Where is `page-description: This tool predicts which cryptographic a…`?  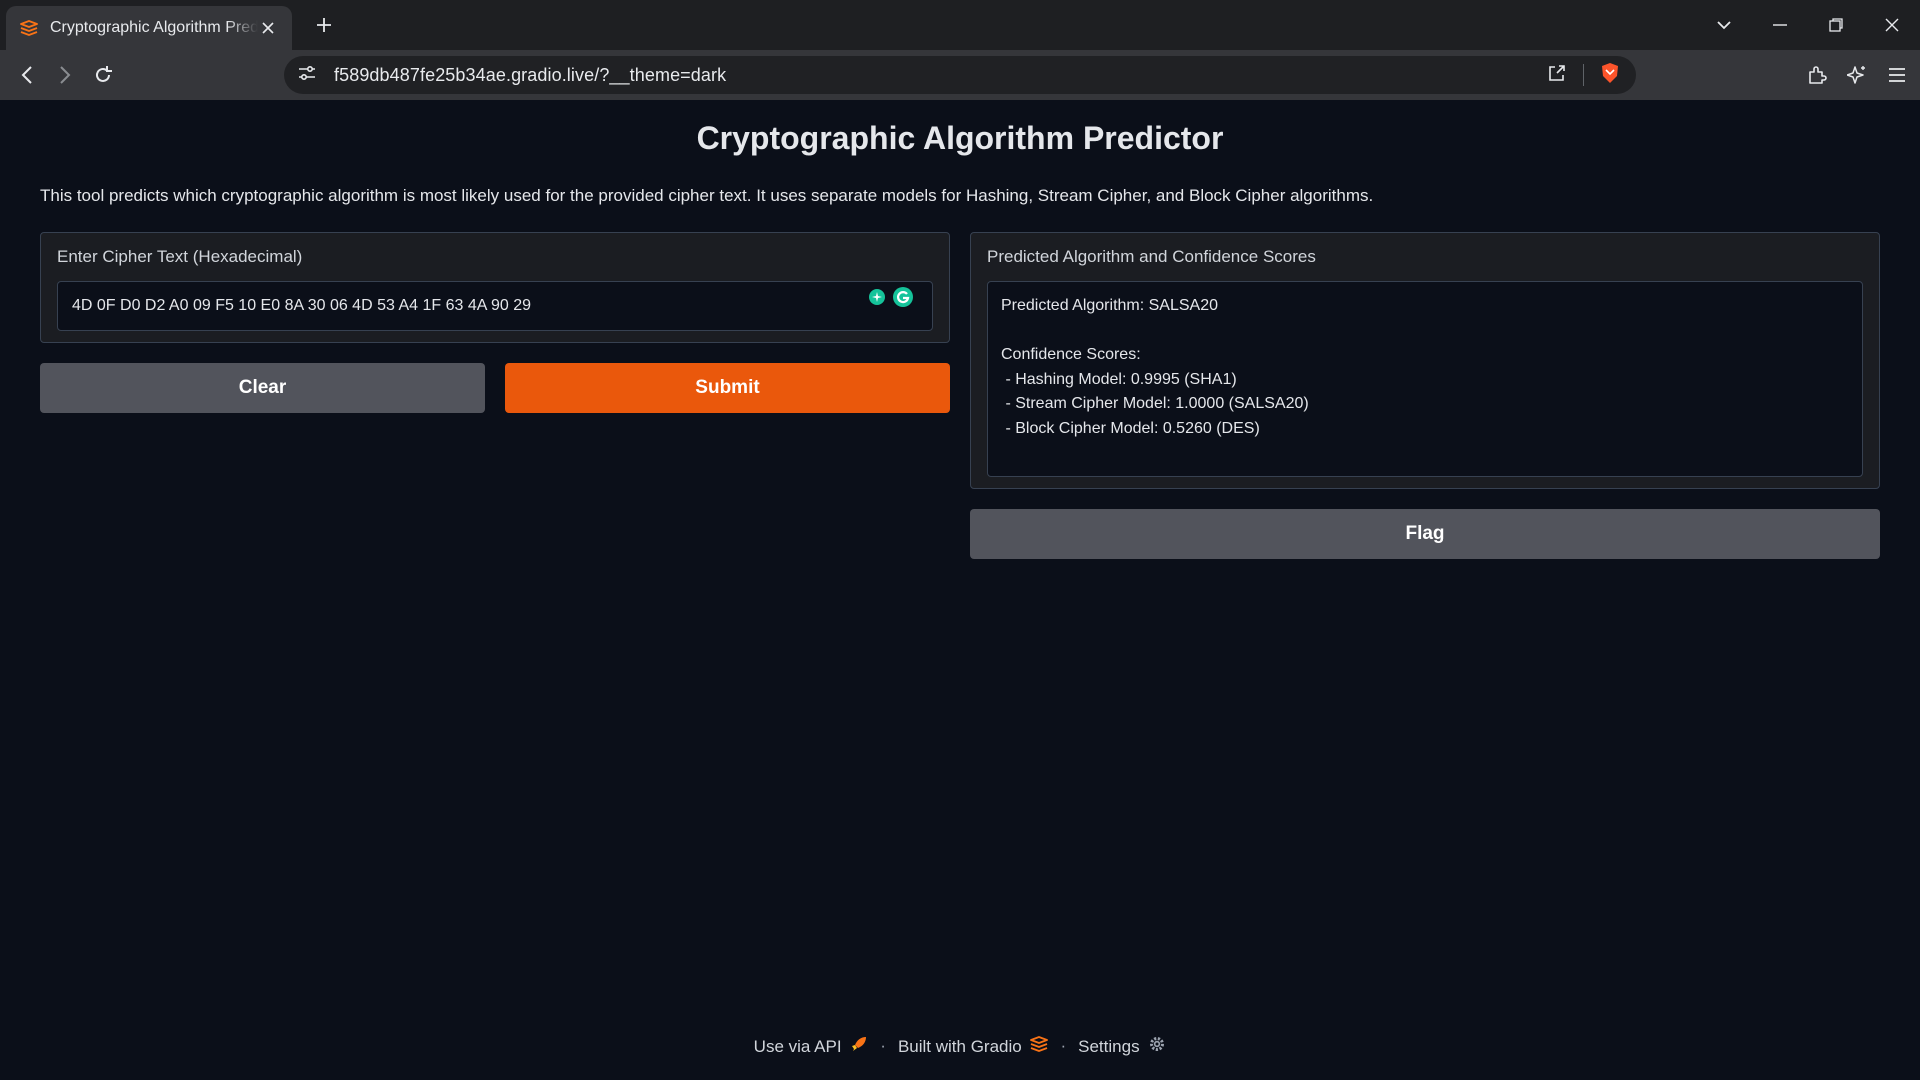 page-description: This tool predicts which cryptographic a… is located at coordinates (707, 195).